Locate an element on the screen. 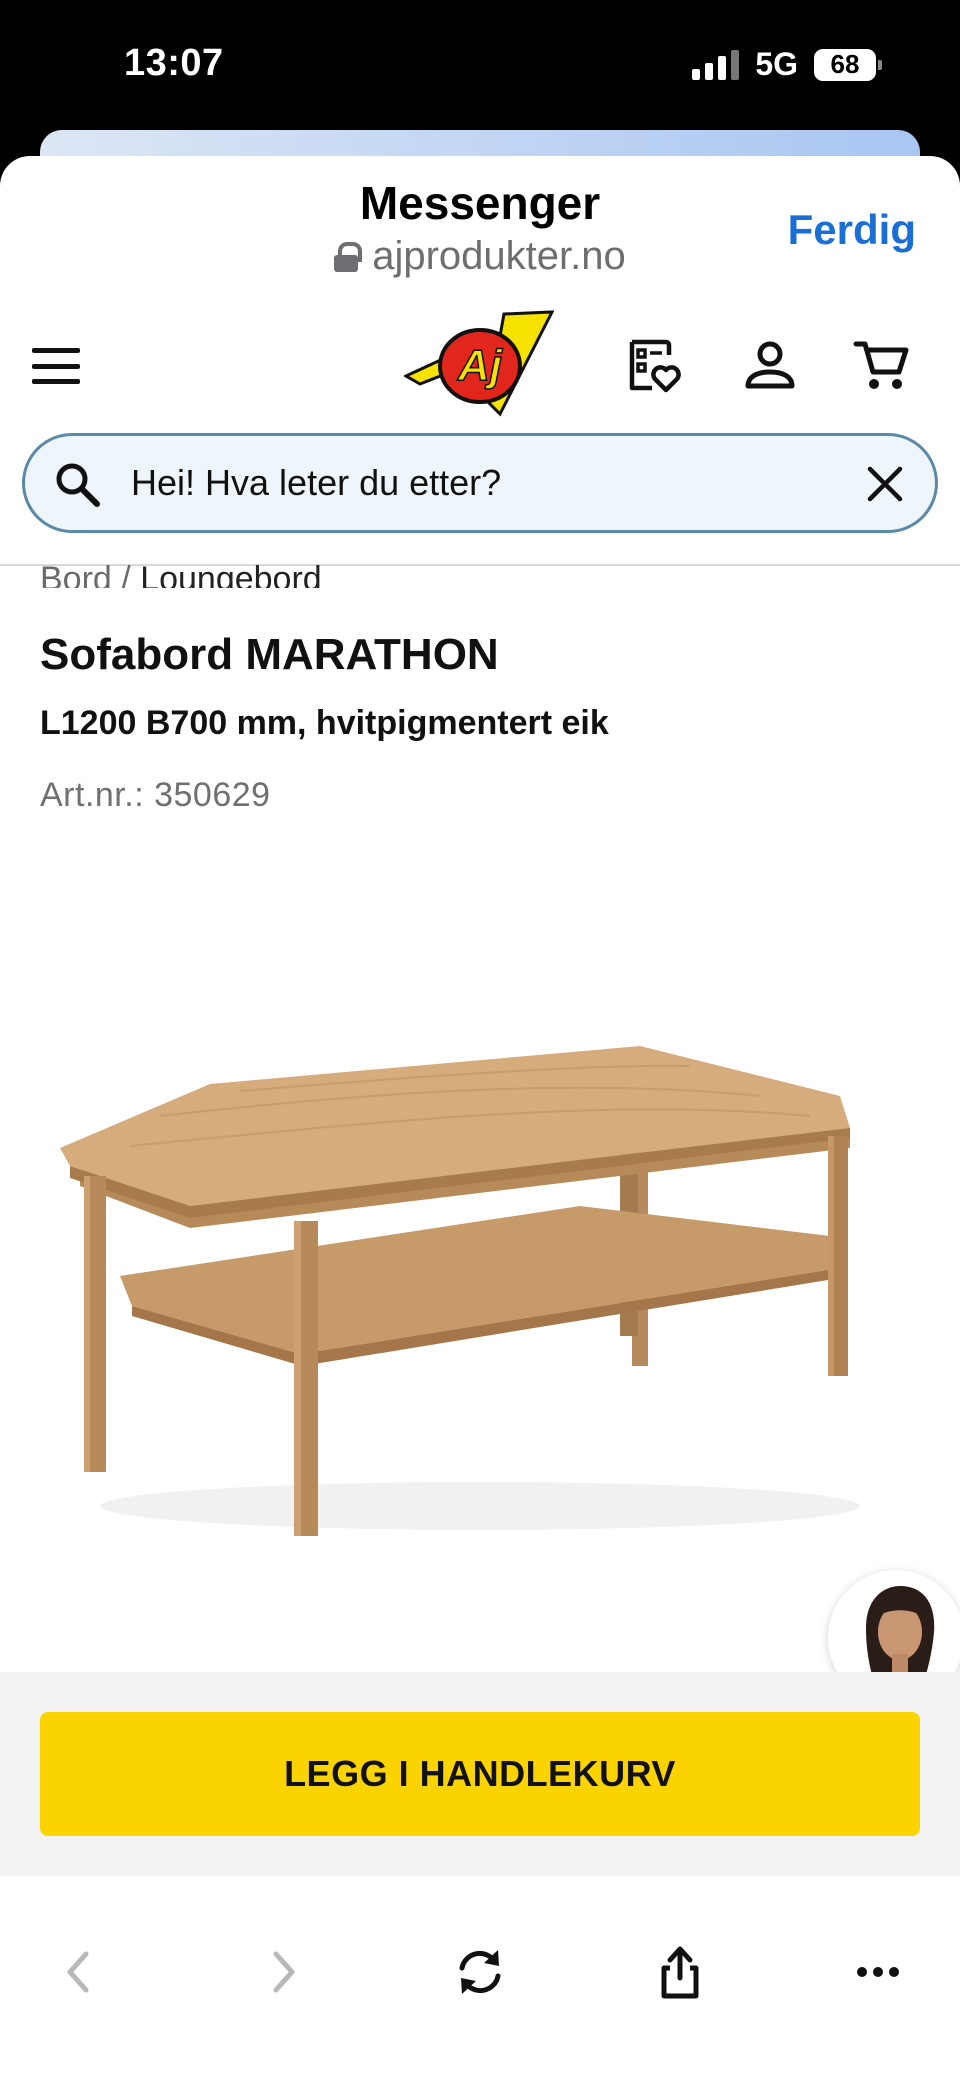  breadcrumb-current: Loungebord is located at coordinates (231, 574).